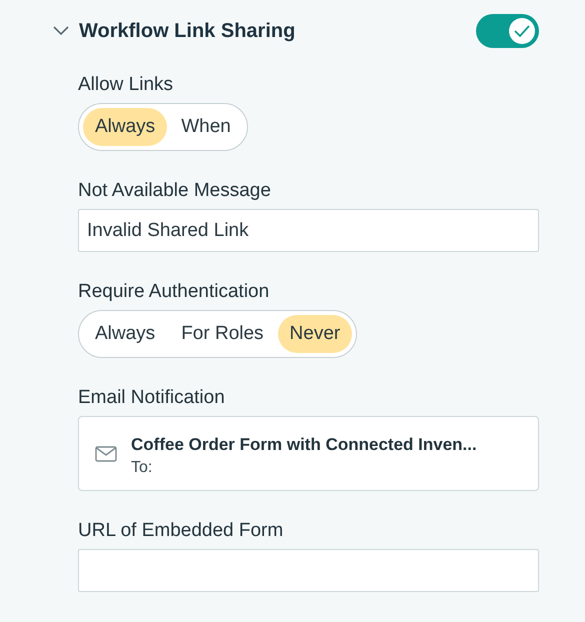 This screenshot has width=585, height=622. I want to click on toggle-switch, so click(507, 31).